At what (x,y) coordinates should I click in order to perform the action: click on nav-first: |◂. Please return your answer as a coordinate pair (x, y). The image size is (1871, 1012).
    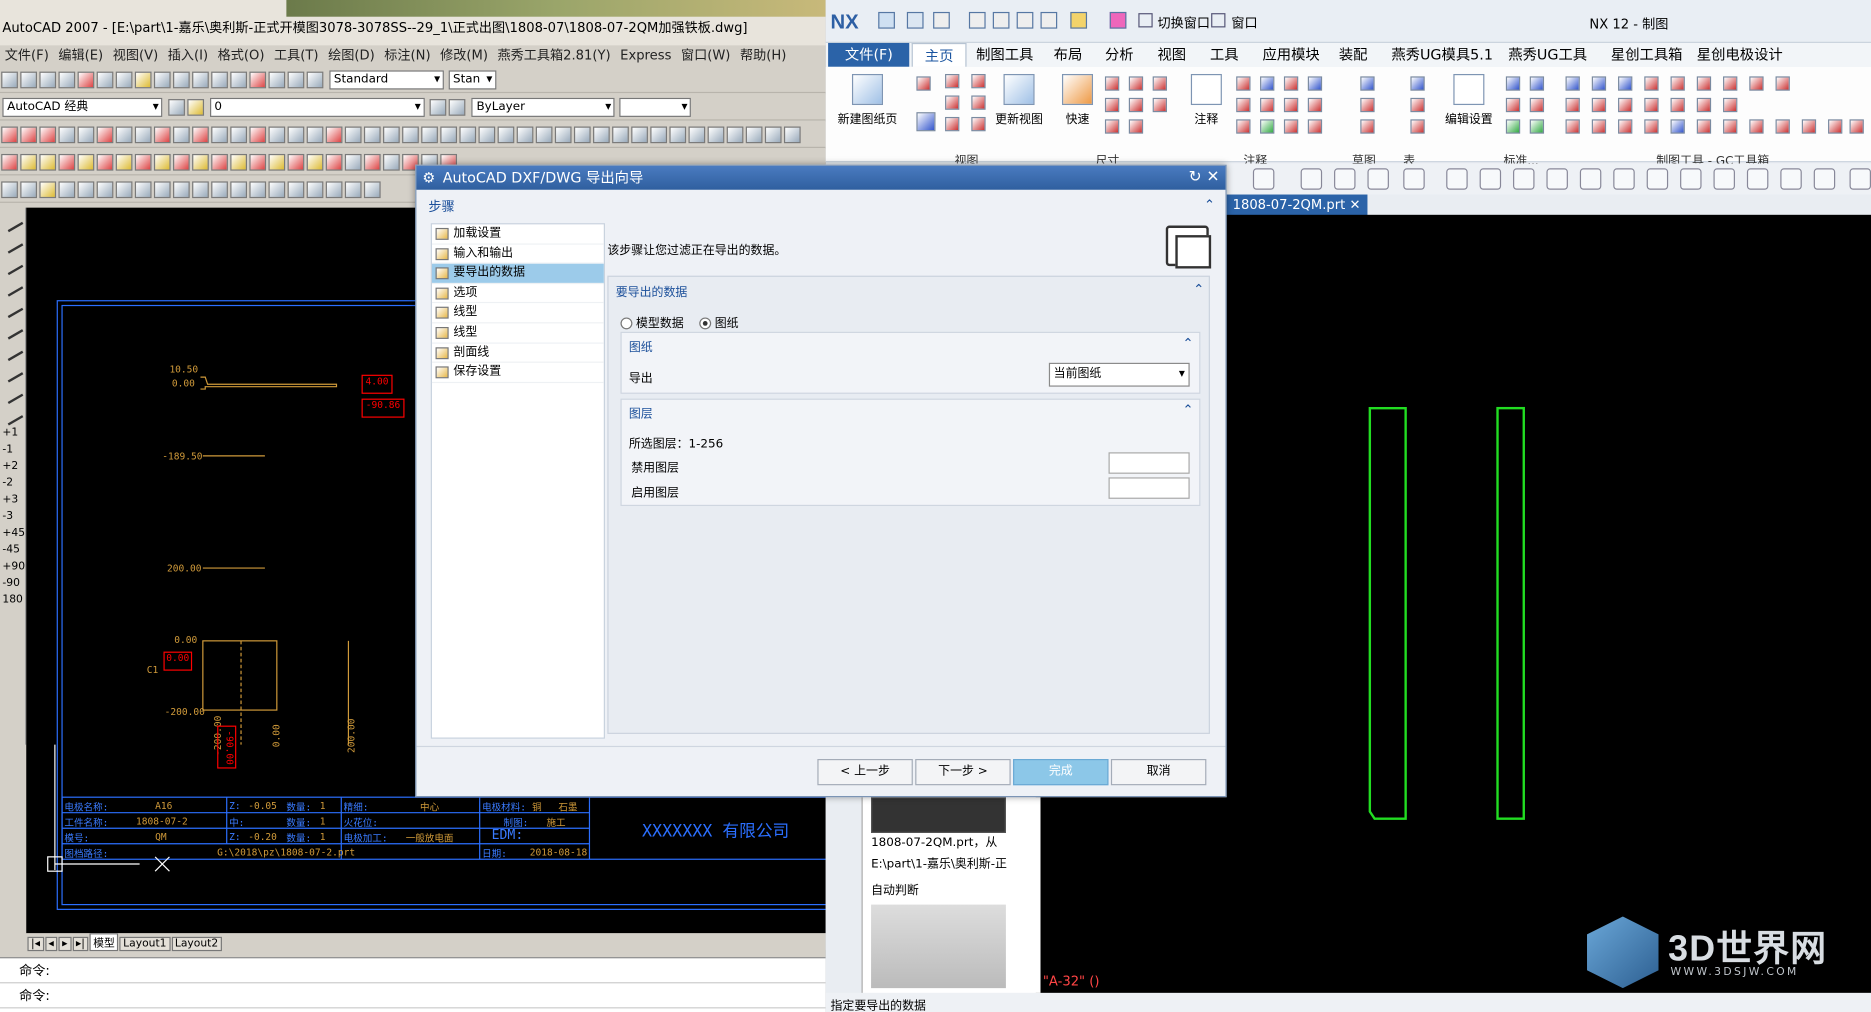
    Looking at the image, I should click on (35, 944).